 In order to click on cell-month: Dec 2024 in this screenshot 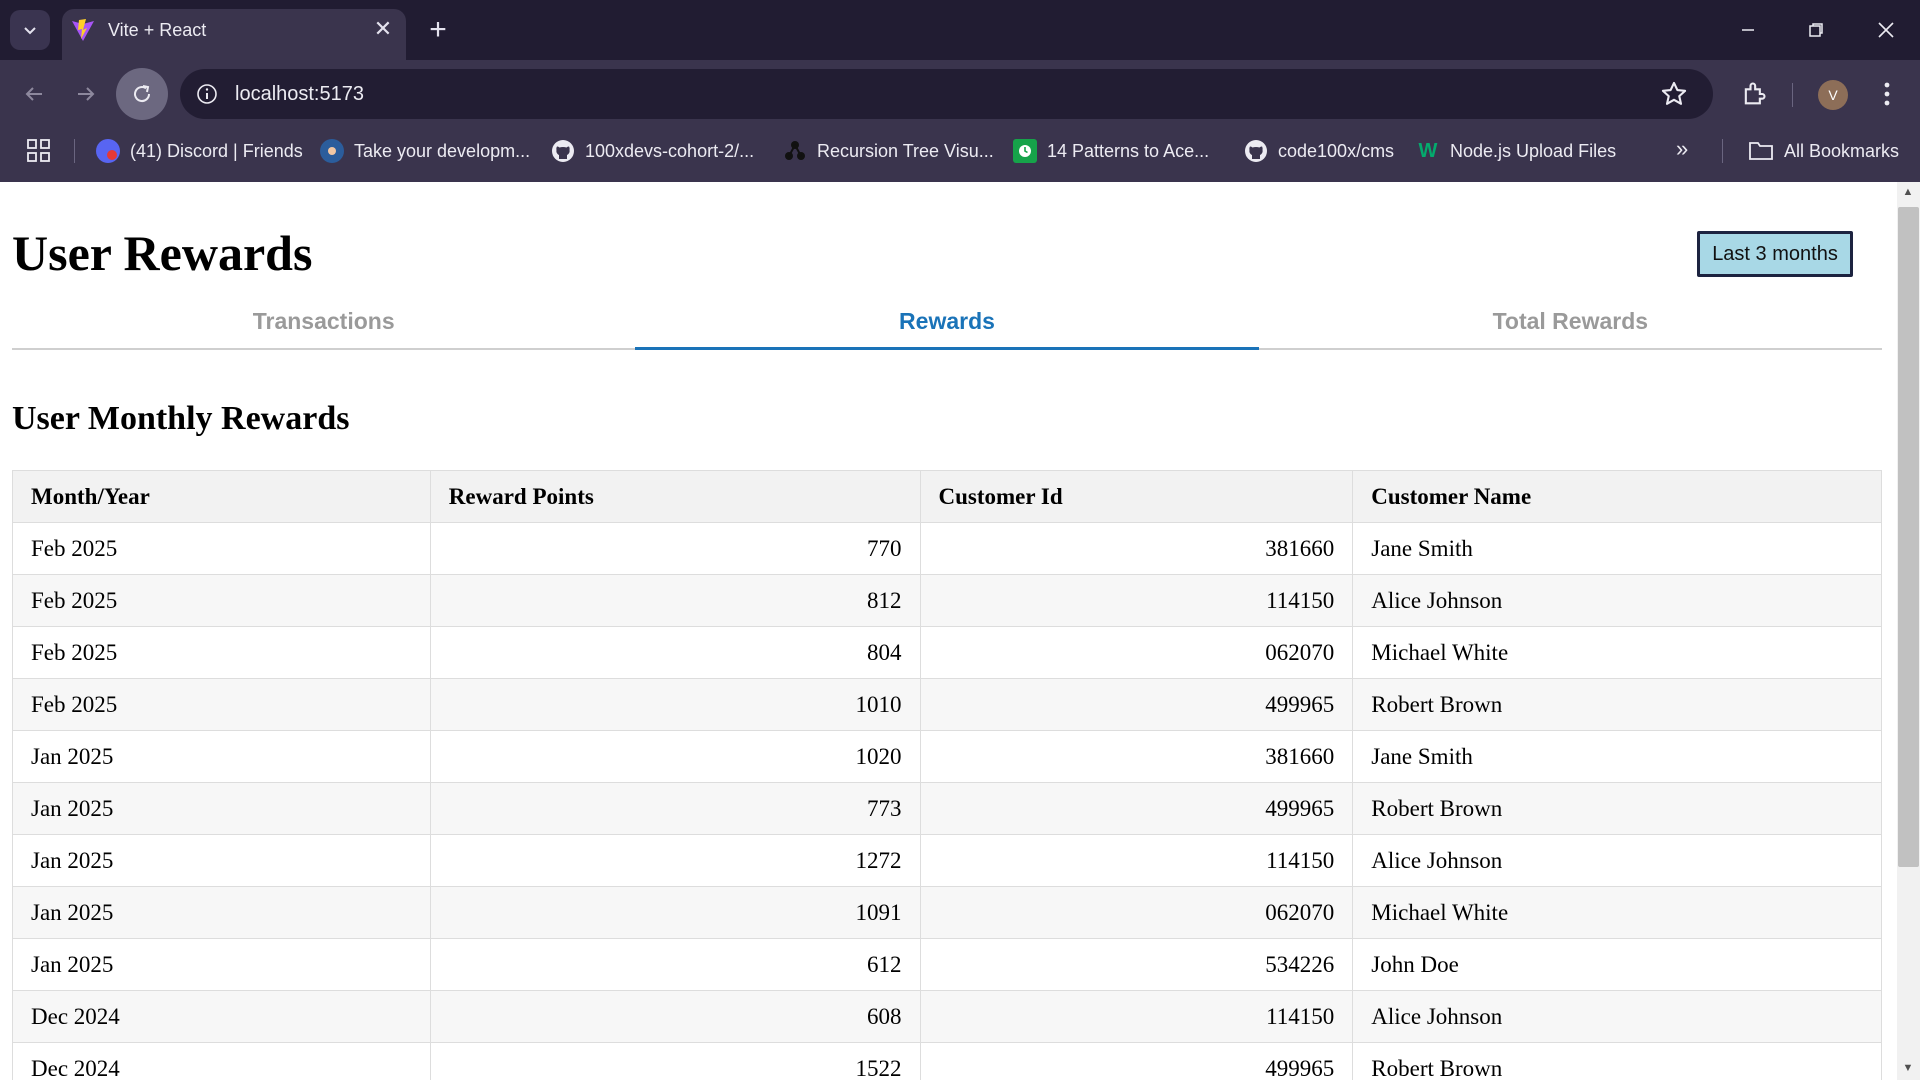, I will do `click(221, 1061)`.